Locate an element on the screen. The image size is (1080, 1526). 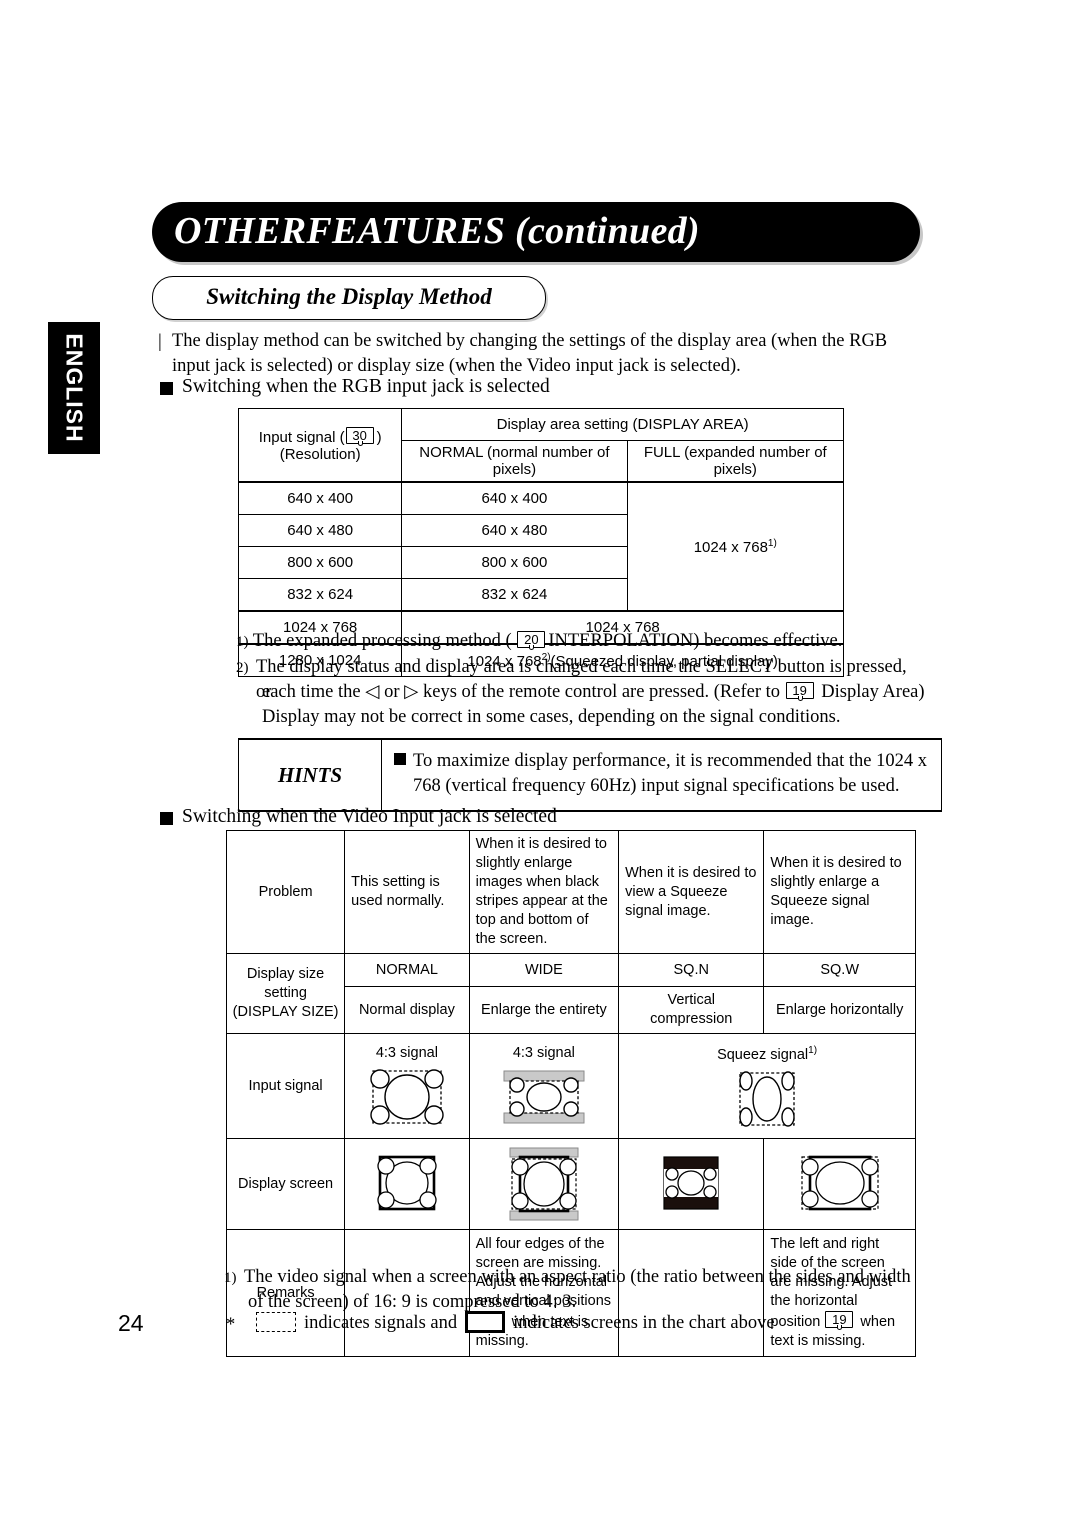
cell-display-screen-normal is located at coordinates (407, 1184).